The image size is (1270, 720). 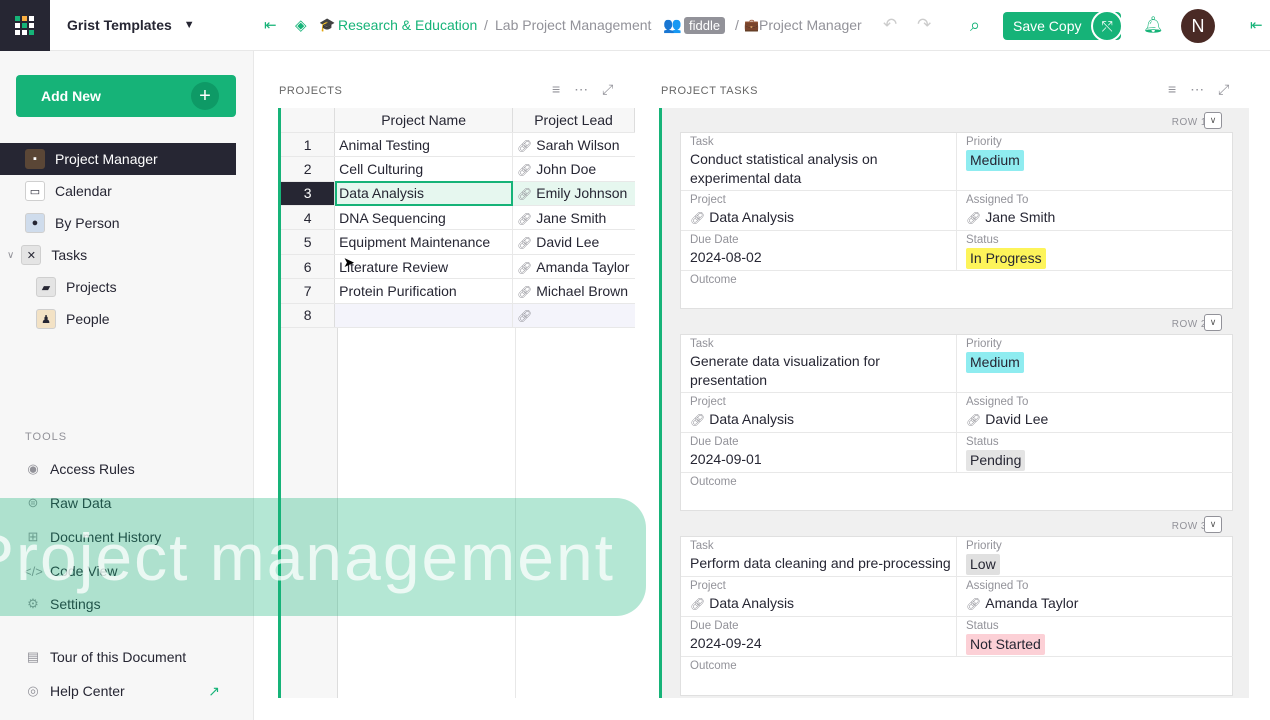 I want to click on share-icon: ⤲, so click(x=1107, y=26).